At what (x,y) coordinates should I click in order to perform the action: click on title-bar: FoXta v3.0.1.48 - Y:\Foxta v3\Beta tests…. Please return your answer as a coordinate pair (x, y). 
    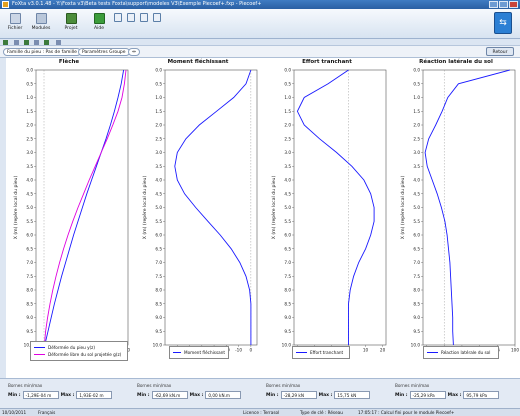
    Looking at the image, I should click on (260, 4).